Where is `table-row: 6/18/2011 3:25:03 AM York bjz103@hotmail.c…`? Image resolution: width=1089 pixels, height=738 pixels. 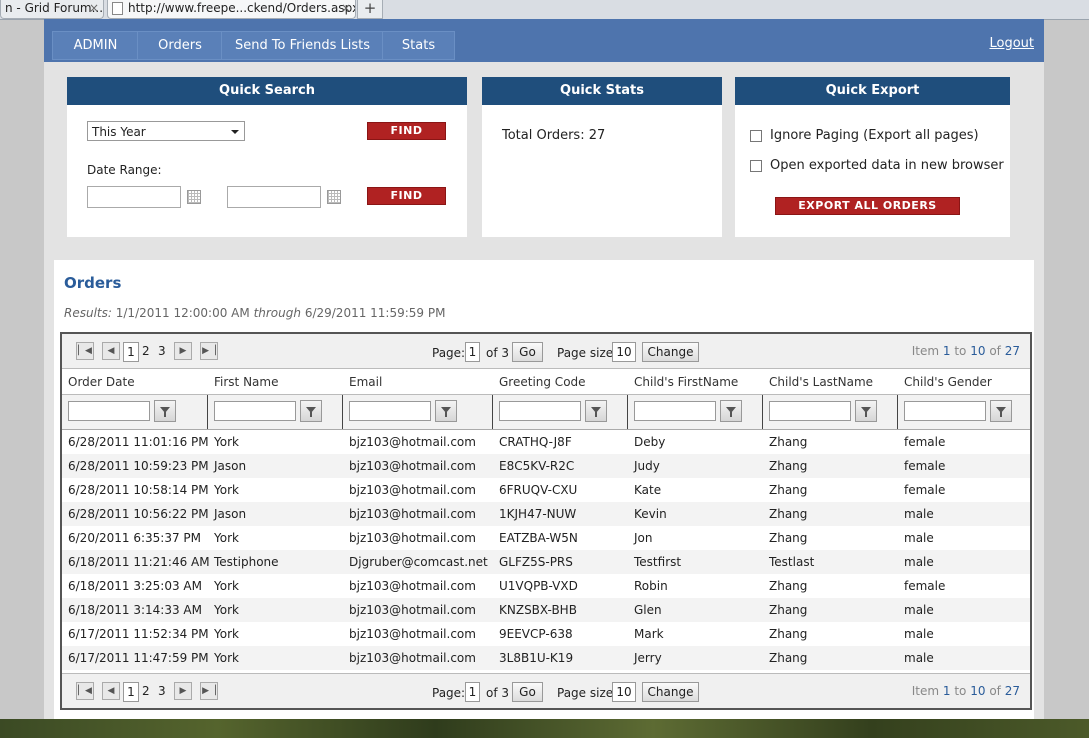
table-row: 6/18/2011 3:25:03 AM York bjz103@hotmail.c… is located at coordinates (546, 586).